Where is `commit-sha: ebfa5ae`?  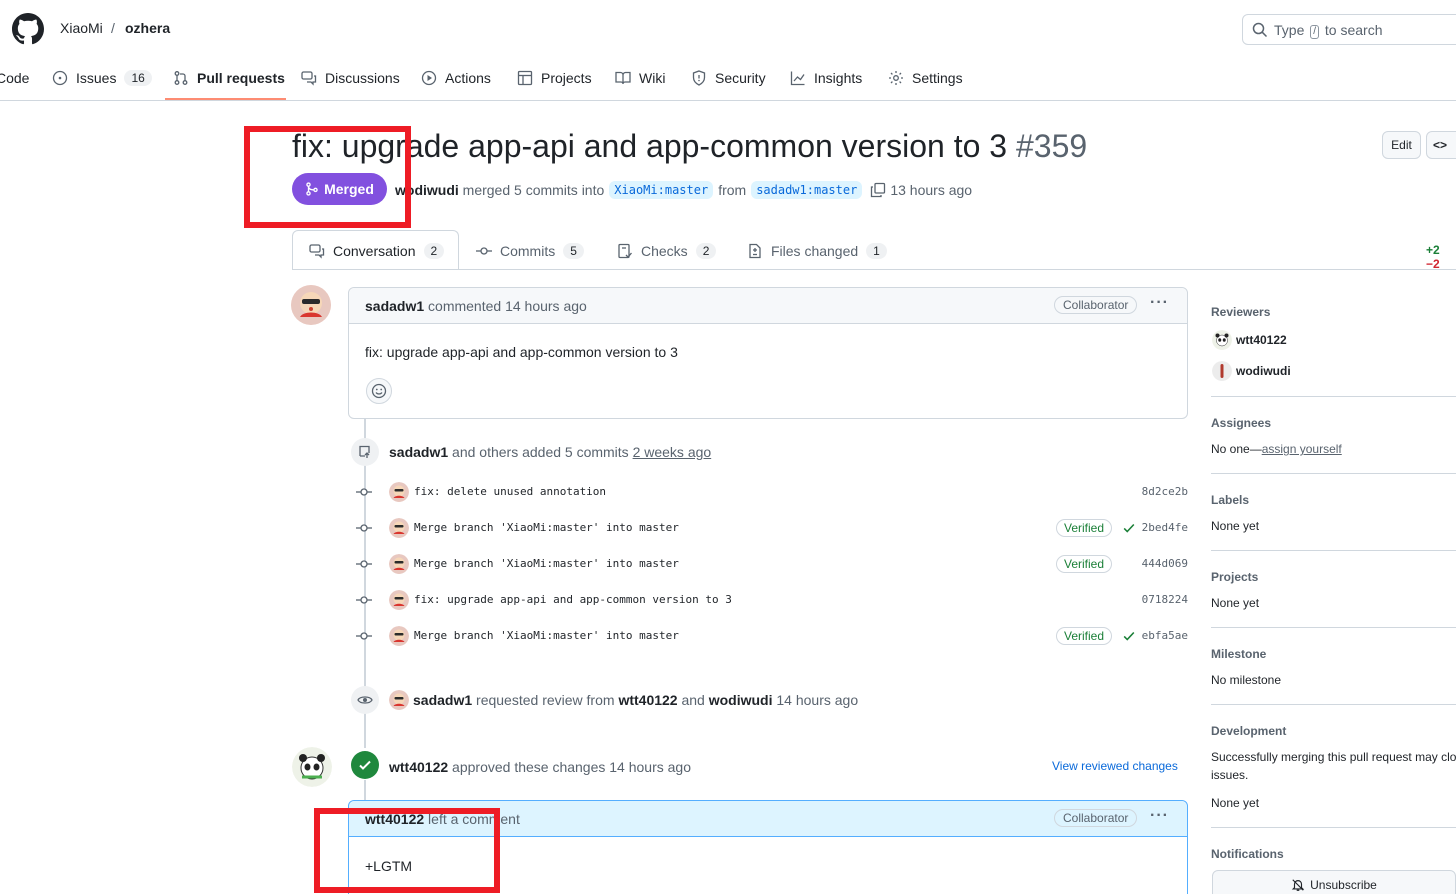 commit-sha: ebfa5ae is located at coordinates (1165, 635).